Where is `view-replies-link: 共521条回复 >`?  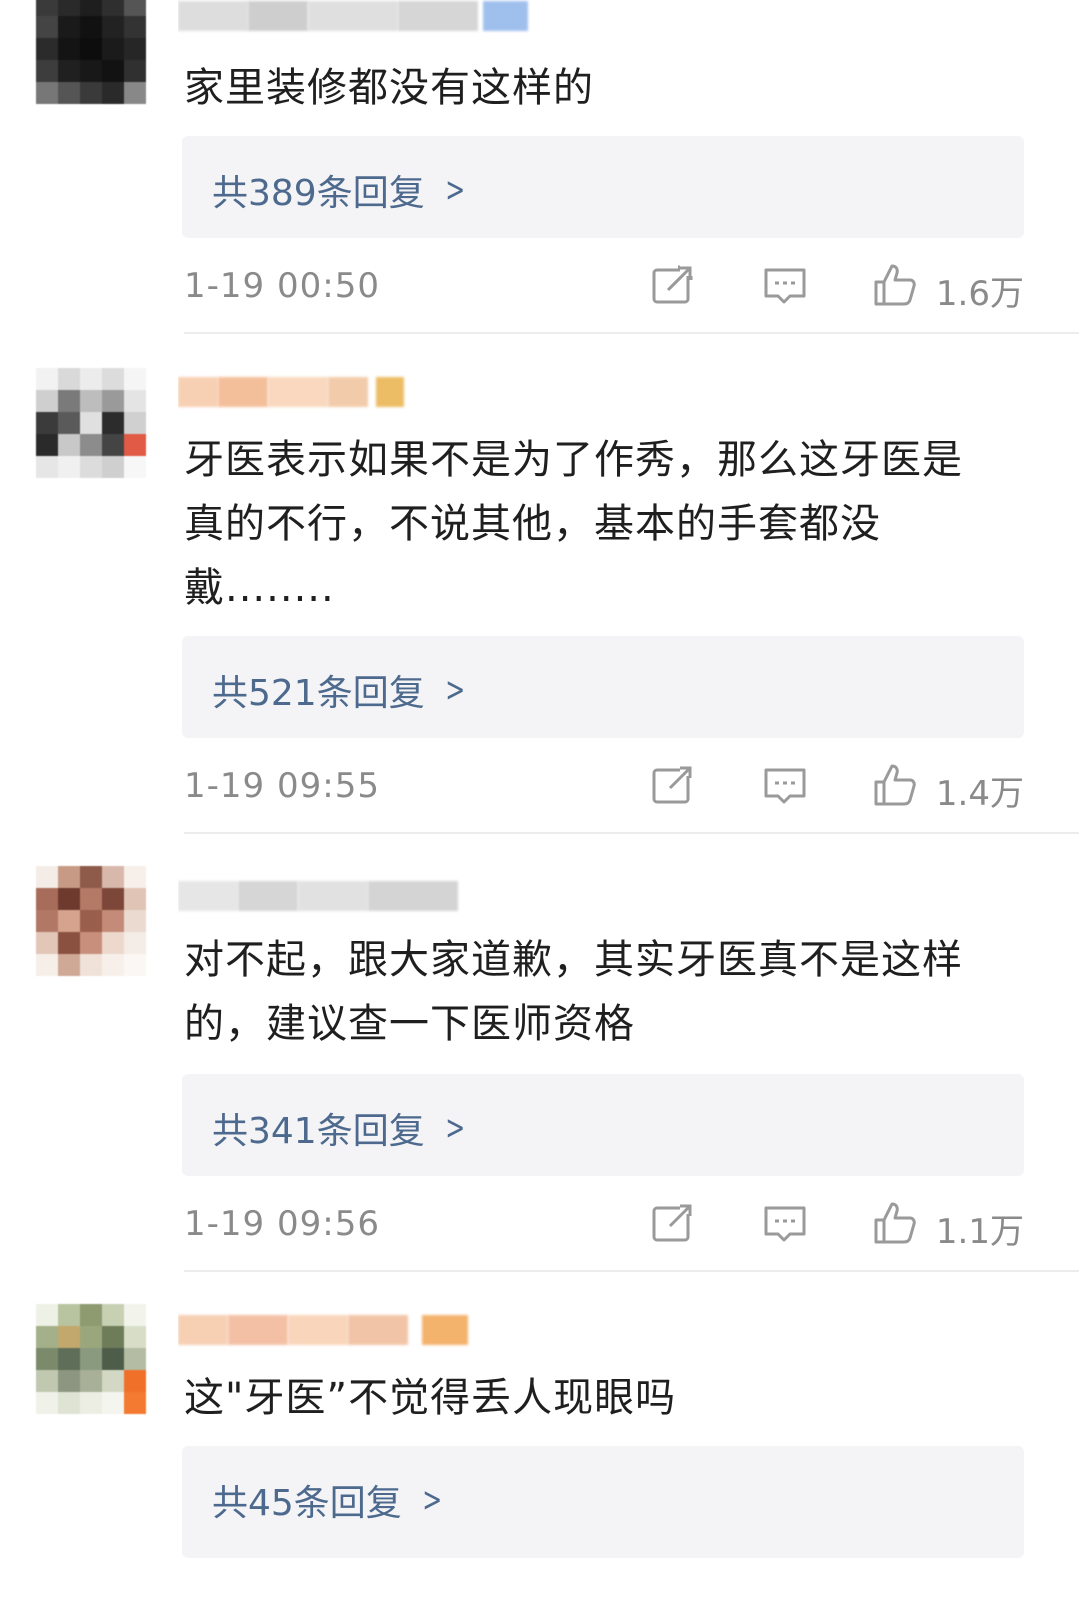
view-replies-link: 共521条回复 > is located at coordinates (340, 690).